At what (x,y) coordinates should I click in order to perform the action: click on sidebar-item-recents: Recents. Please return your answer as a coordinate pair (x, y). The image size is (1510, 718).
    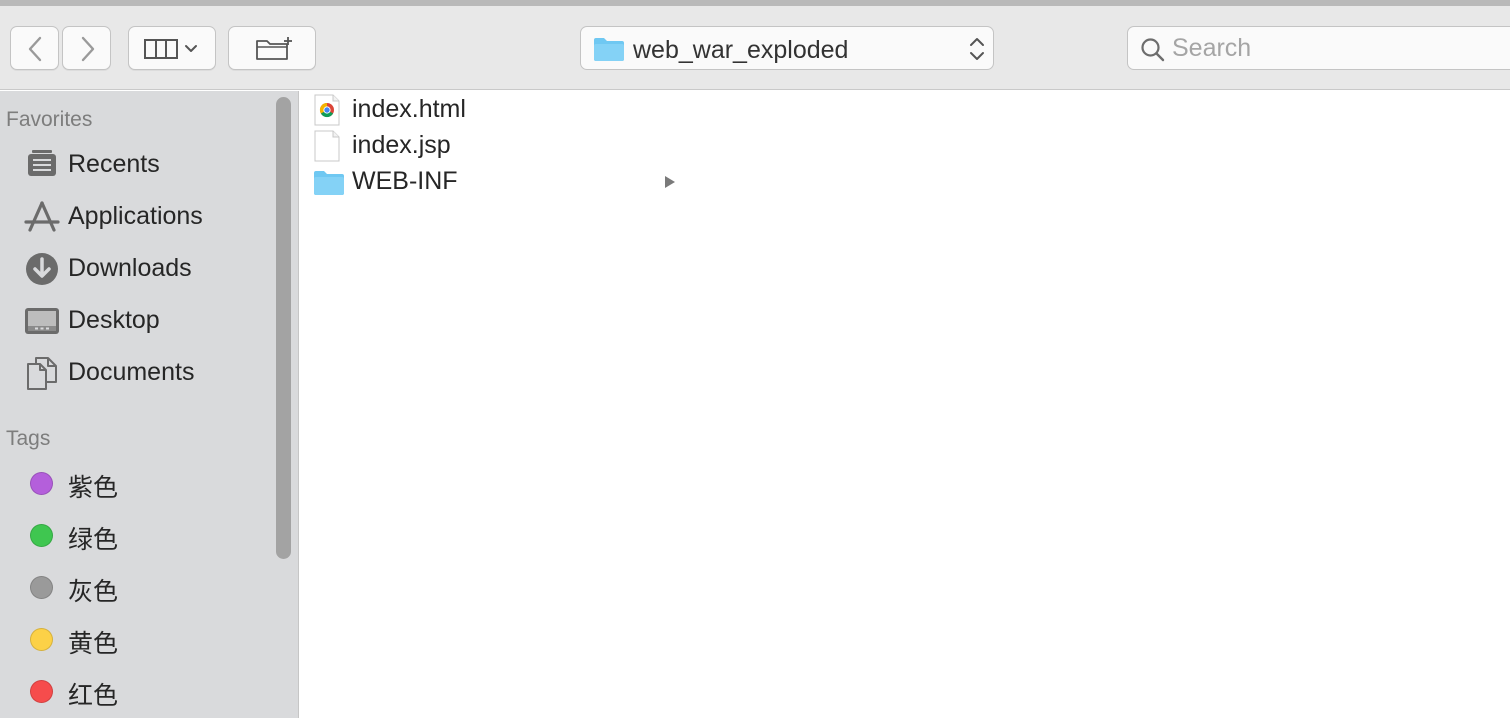
    Looking at the image, I should click on (135, 165).